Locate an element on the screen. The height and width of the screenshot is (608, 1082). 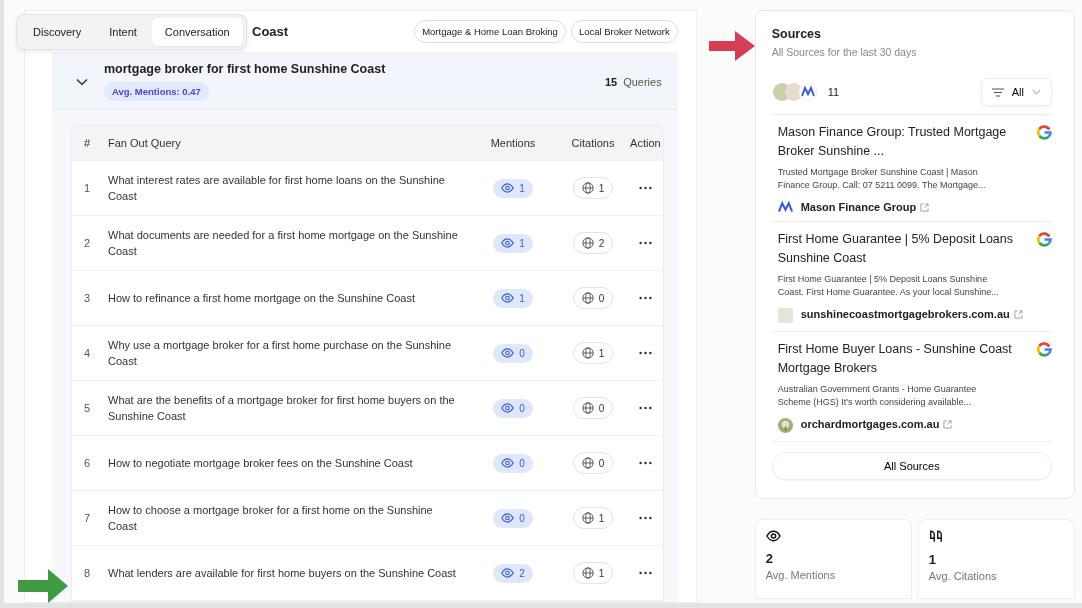
column-header: Fan Out Query is located at coordinates (145, 143).